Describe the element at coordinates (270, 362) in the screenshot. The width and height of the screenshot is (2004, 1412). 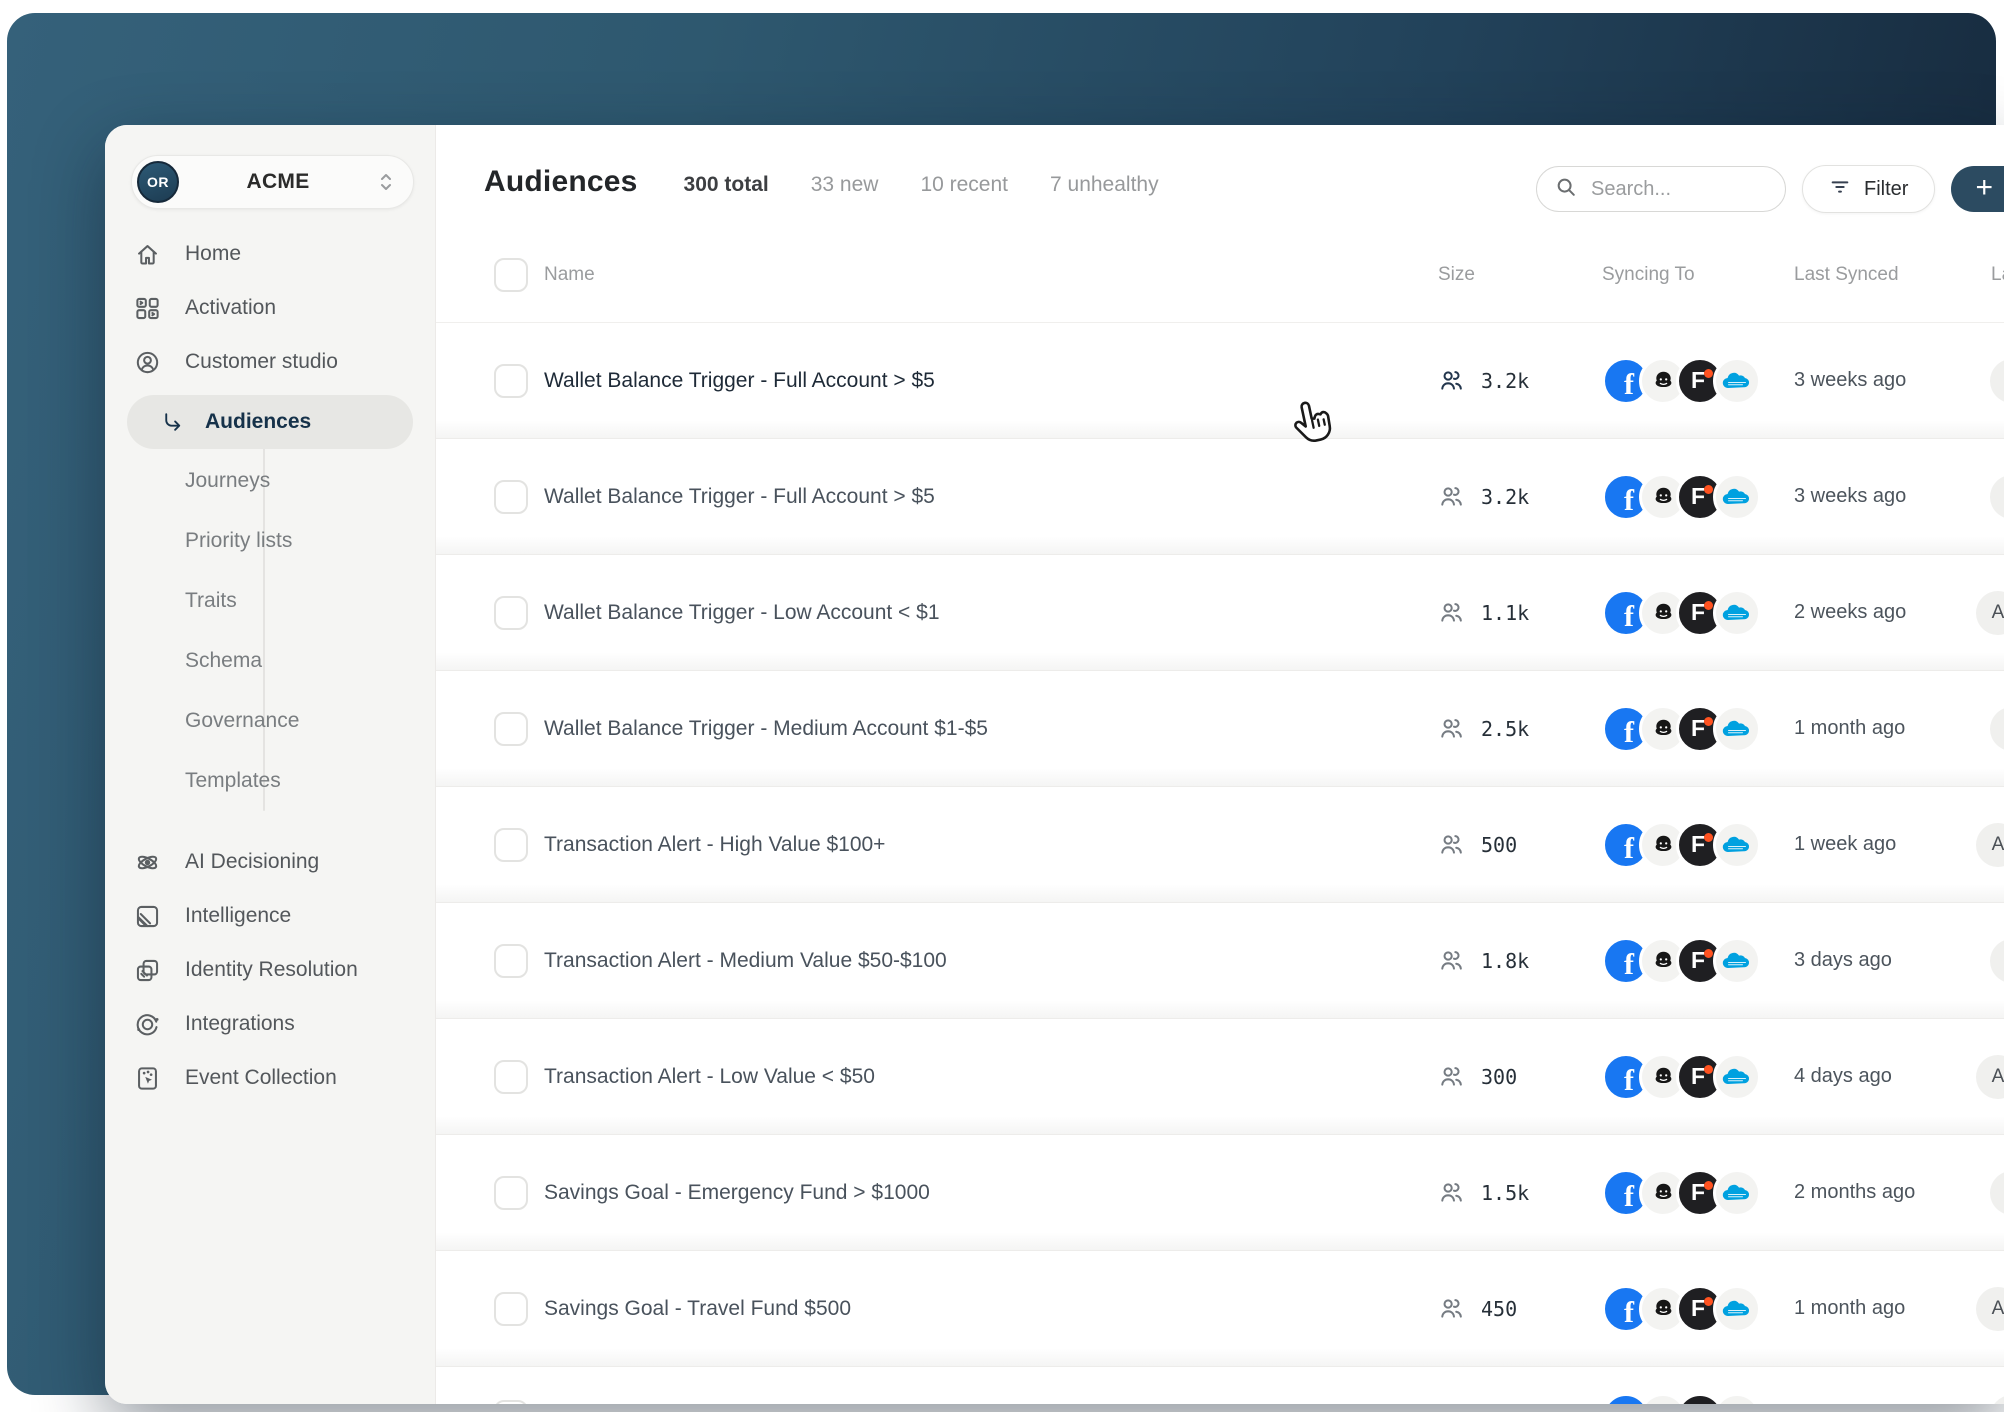
I see `sidebar-item-customer-studio: Customer studio` at that location.